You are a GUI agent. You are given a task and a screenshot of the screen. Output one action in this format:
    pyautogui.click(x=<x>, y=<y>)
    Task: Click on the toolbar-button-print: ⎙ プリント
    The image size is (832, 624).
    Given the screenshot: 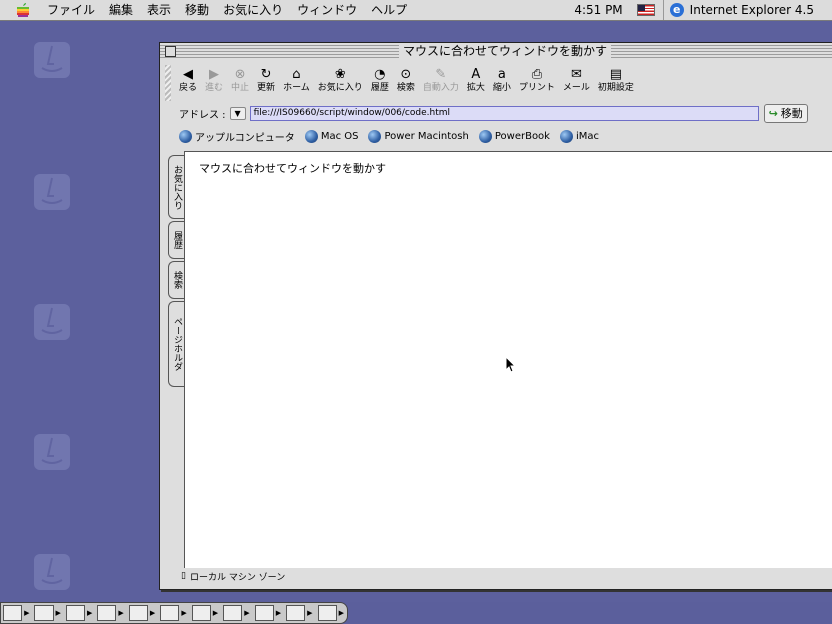 What is the action you would take?
    pyautogui.click(x=537, y=83)
    